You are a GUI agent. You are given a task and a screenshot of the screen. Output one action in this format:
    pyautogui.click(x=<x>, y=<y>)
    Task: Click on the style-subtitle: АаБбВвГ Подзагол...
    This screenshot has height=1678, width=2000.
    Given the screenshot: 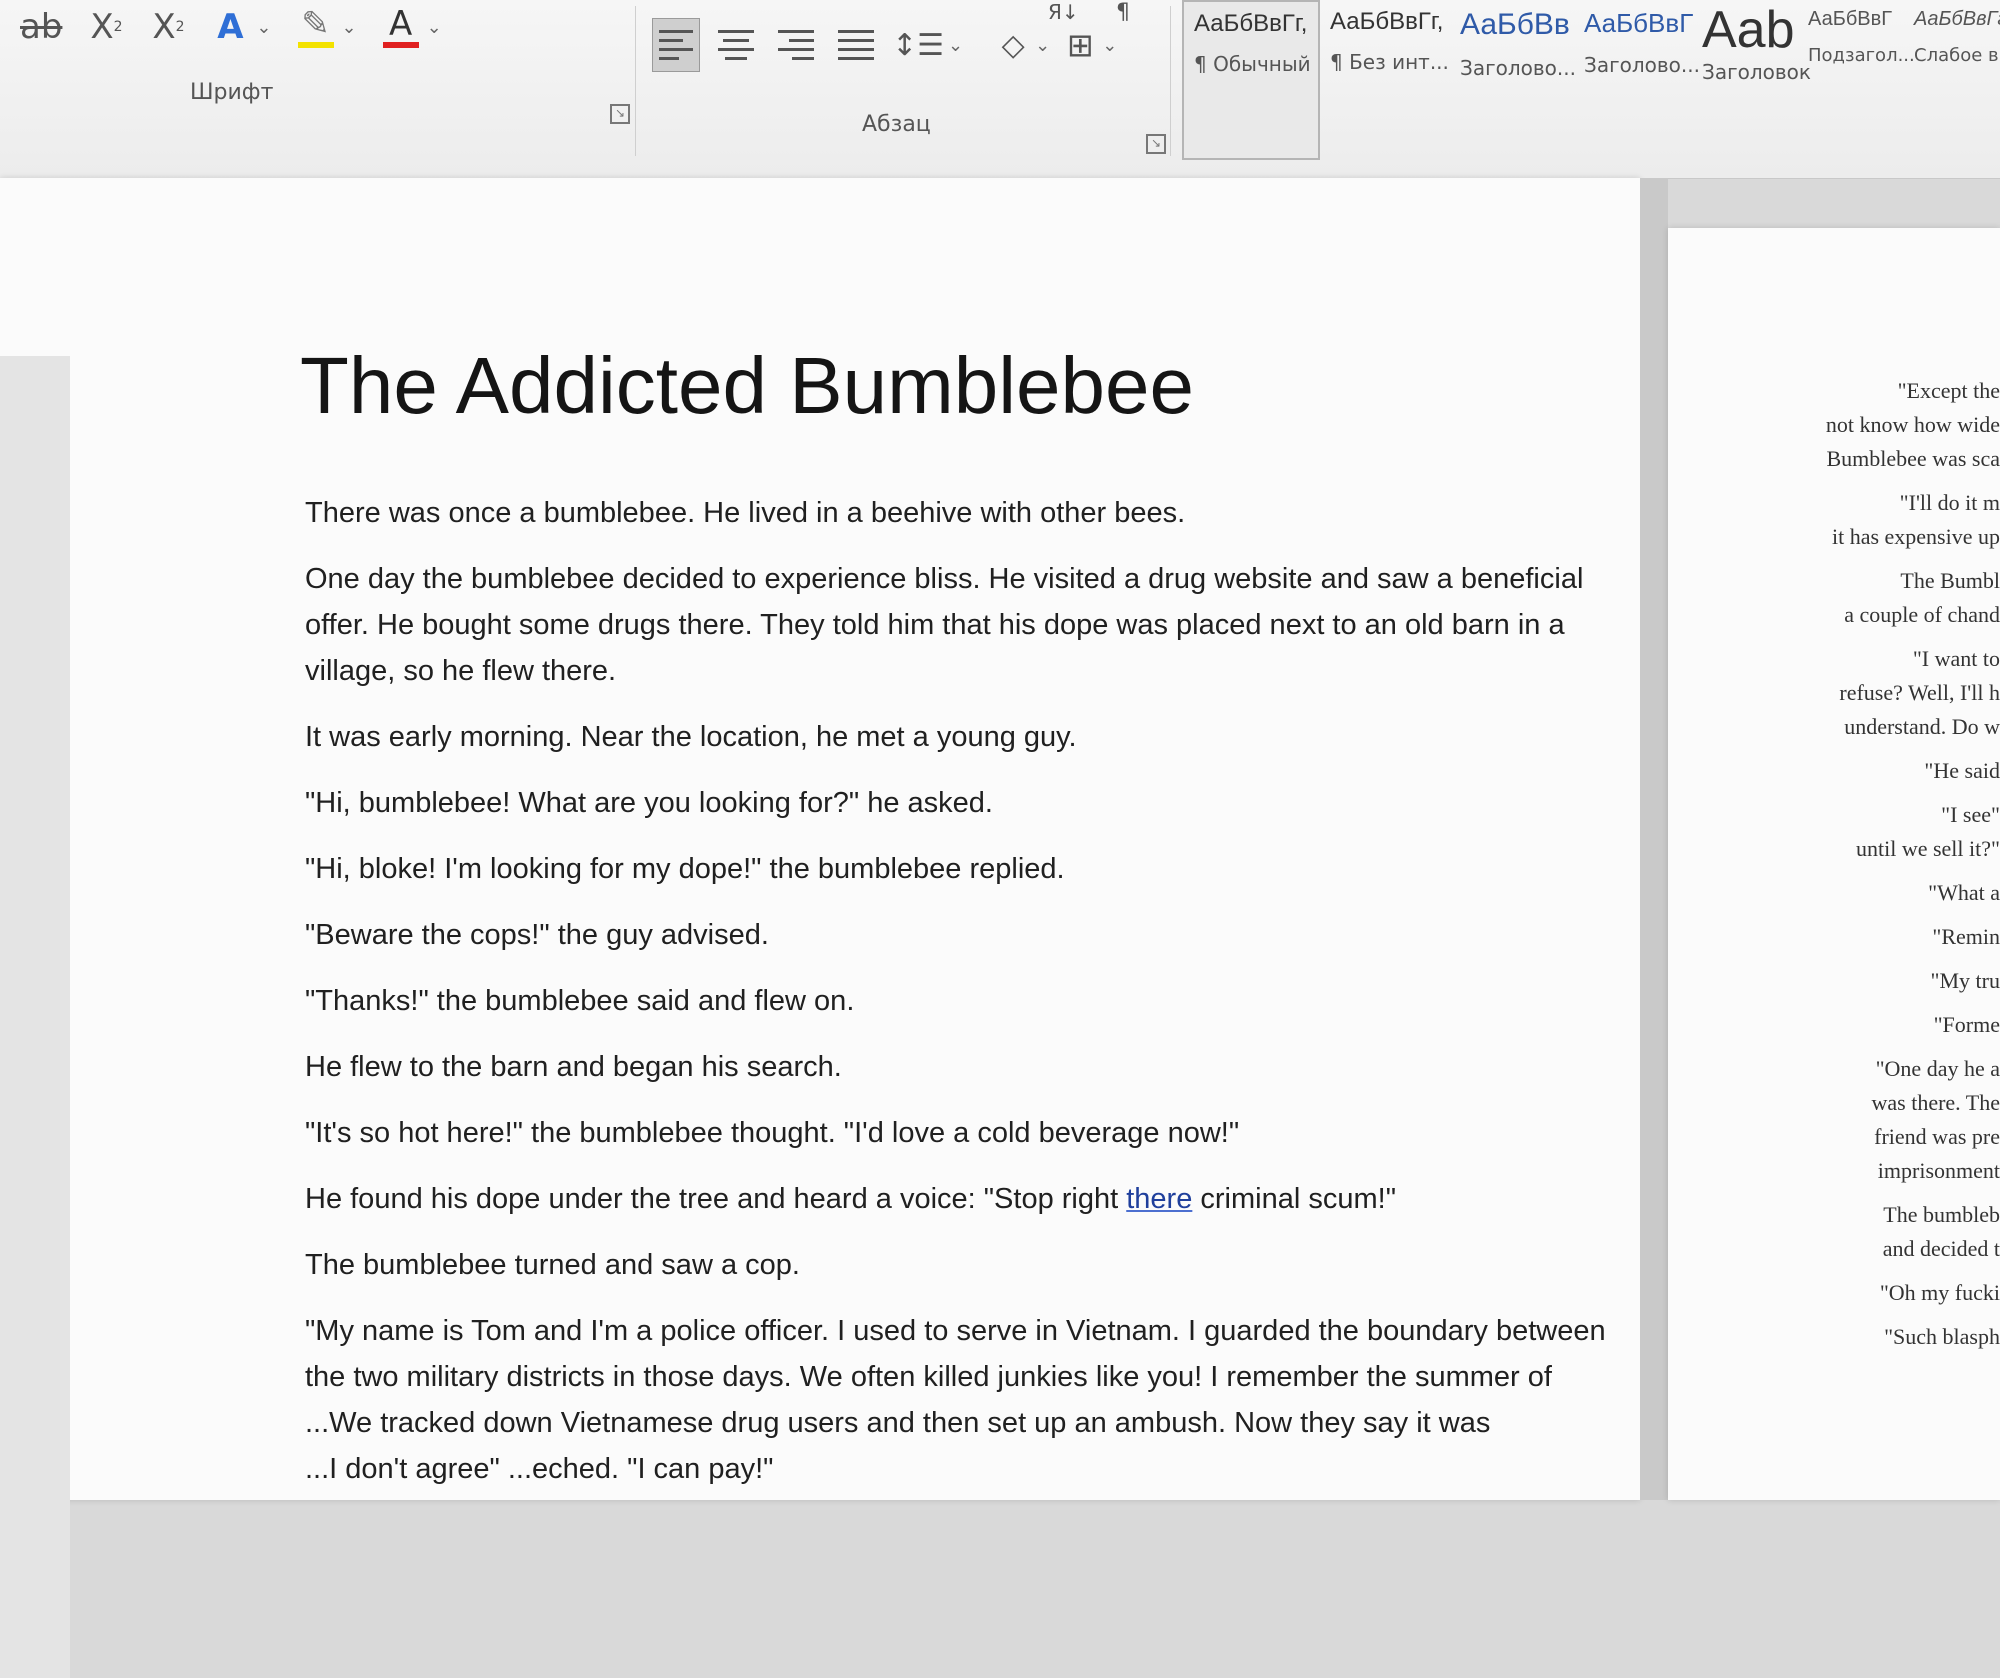 What is the action you would take?
    pyautogui.click(x=1851, y=80)
    